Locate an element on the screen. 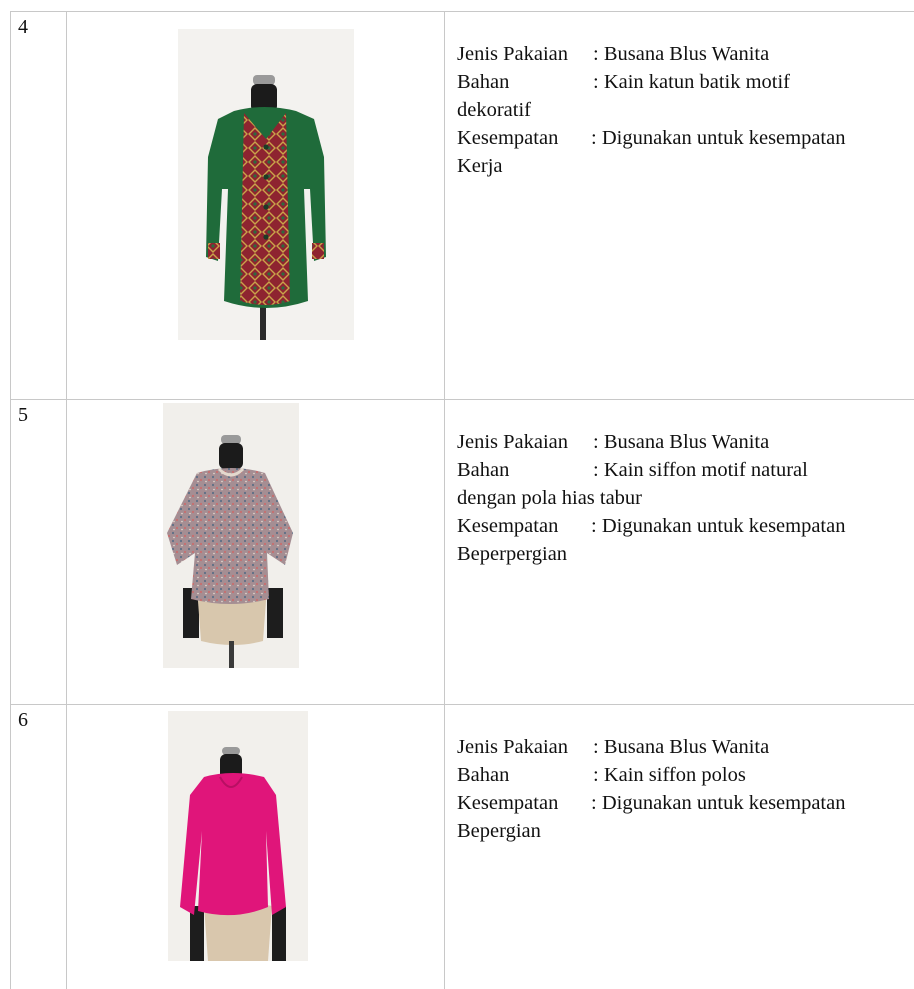 The image size is (914, 989). row-number: 6 is located at coordinates (39, 847).